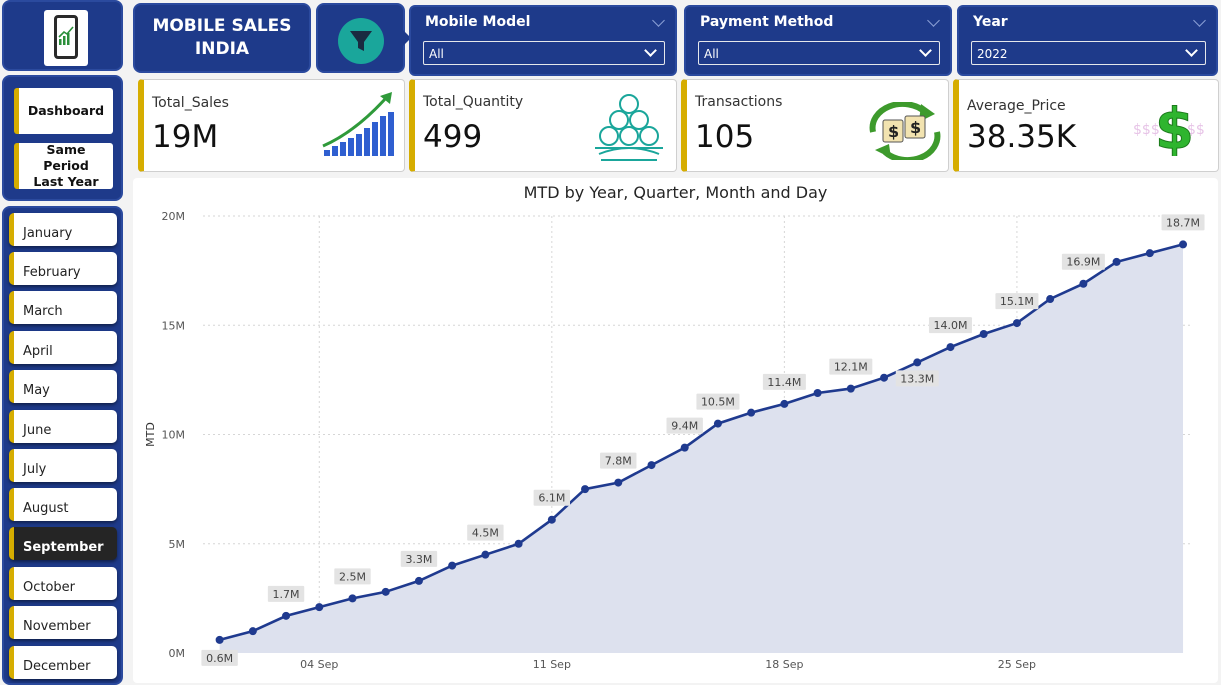 The image size is (1221, 685). I want to click on y-axis-label: MTD, so click(150, 434).